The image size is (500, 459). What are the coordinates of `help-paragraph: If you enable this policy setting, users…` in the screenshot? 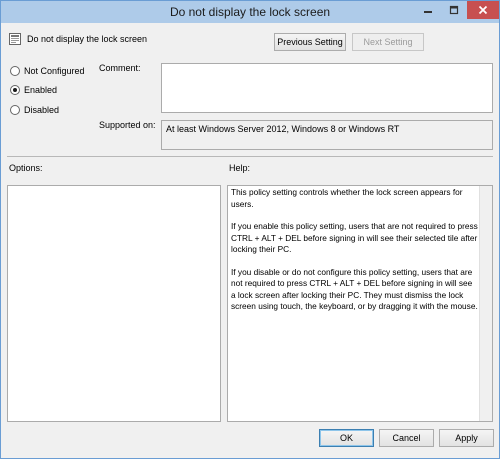 It's located at (354, 237).